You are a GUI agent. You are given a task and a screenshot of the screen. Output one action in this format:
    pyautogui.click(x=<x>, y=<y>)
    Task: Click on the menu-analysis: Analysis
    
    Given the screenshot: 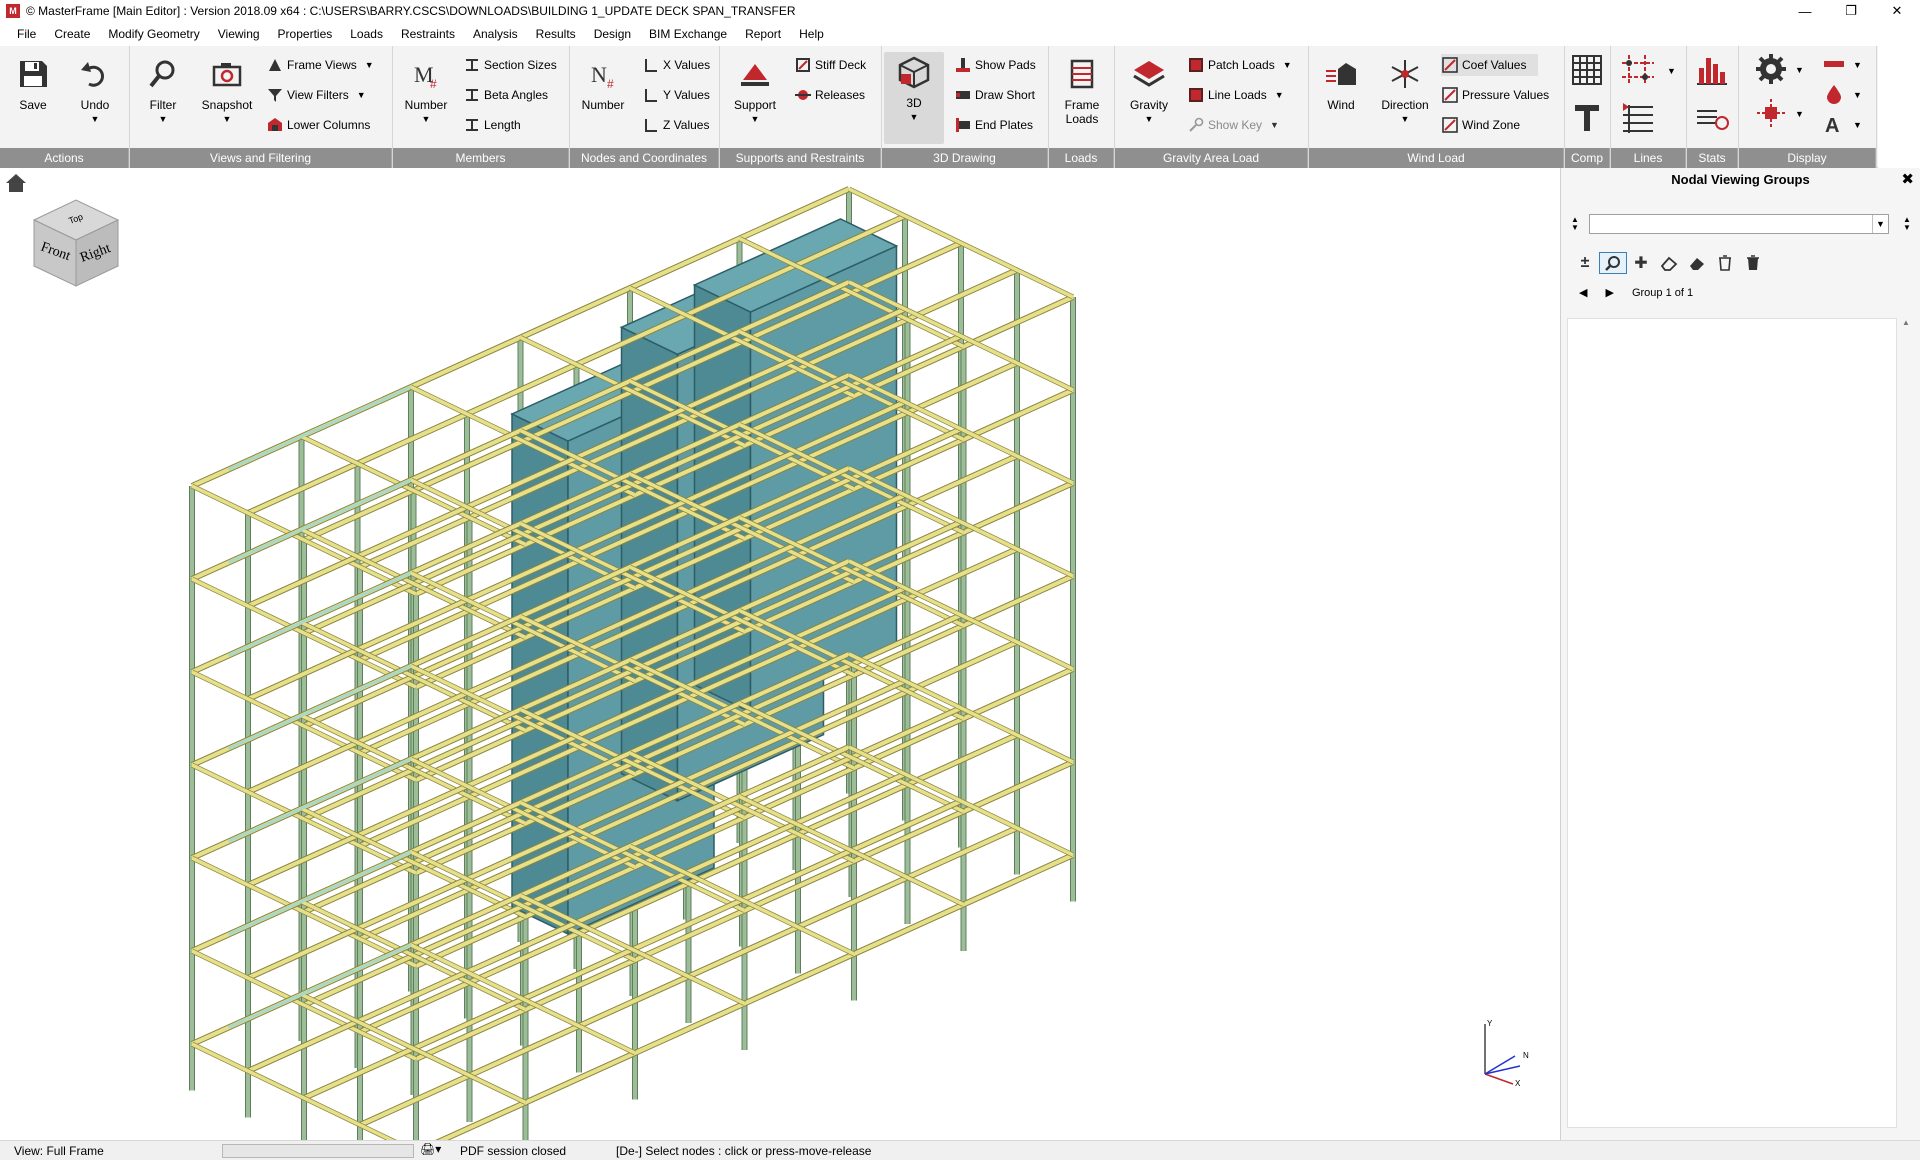 What is the action you would take?
    pyautogui.click(x=495, y=34)
    